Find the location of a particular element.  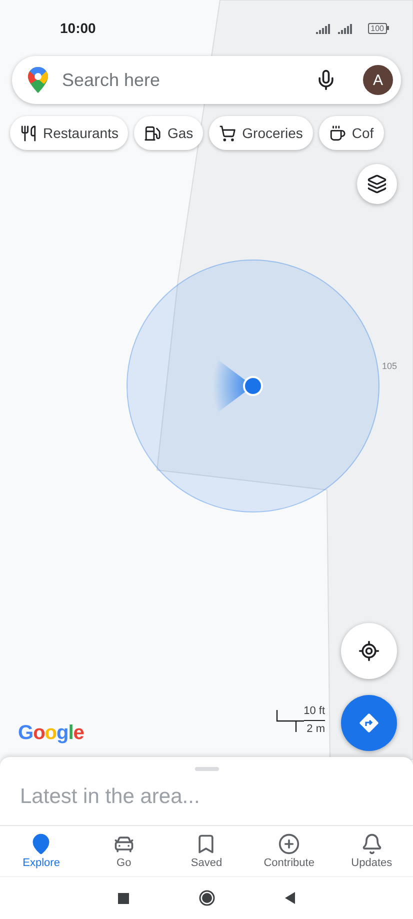

plus-circle-icon is located at coordinates (289, 844).